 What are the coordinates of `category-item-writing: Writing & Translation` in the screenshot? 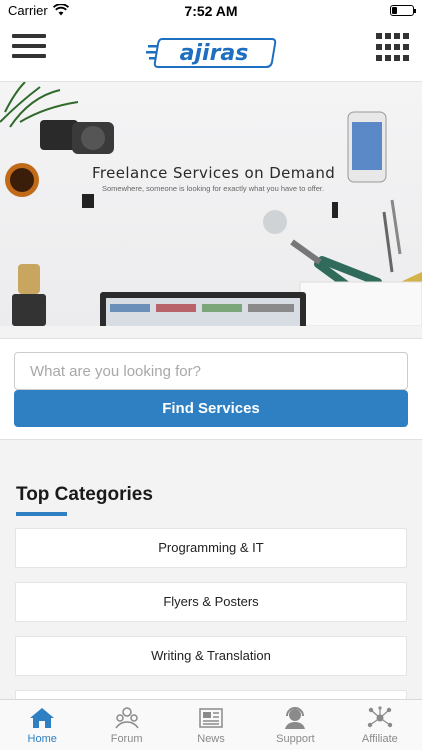 It's located at (211, 656).